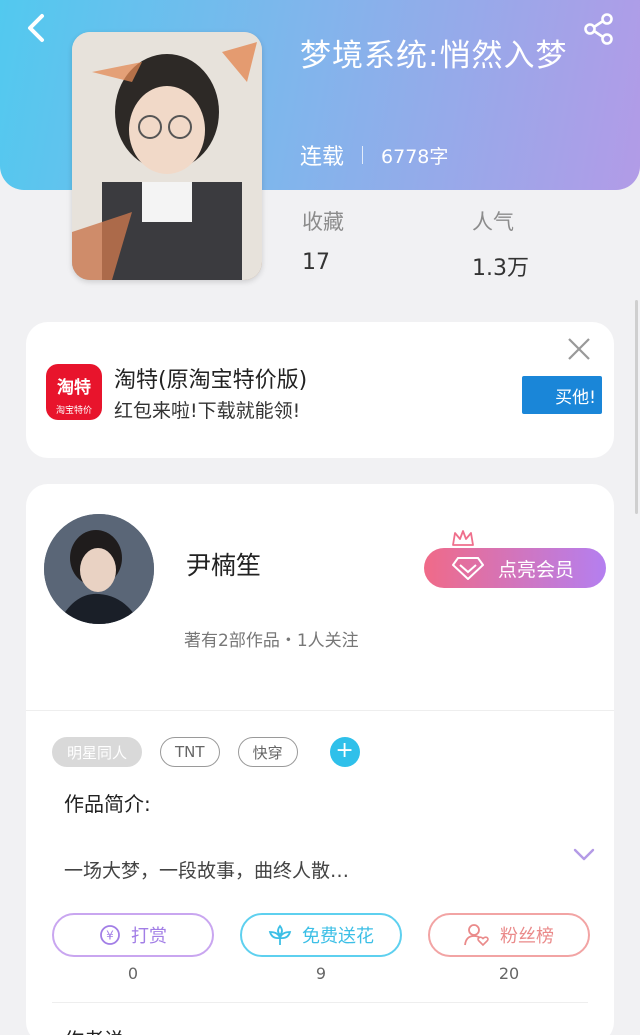 The width and height of the screenshot is (640, 1035). Describe the element at coordinates (149, 936) in the screenshot. I see `reward-label: 打赏` at that location.